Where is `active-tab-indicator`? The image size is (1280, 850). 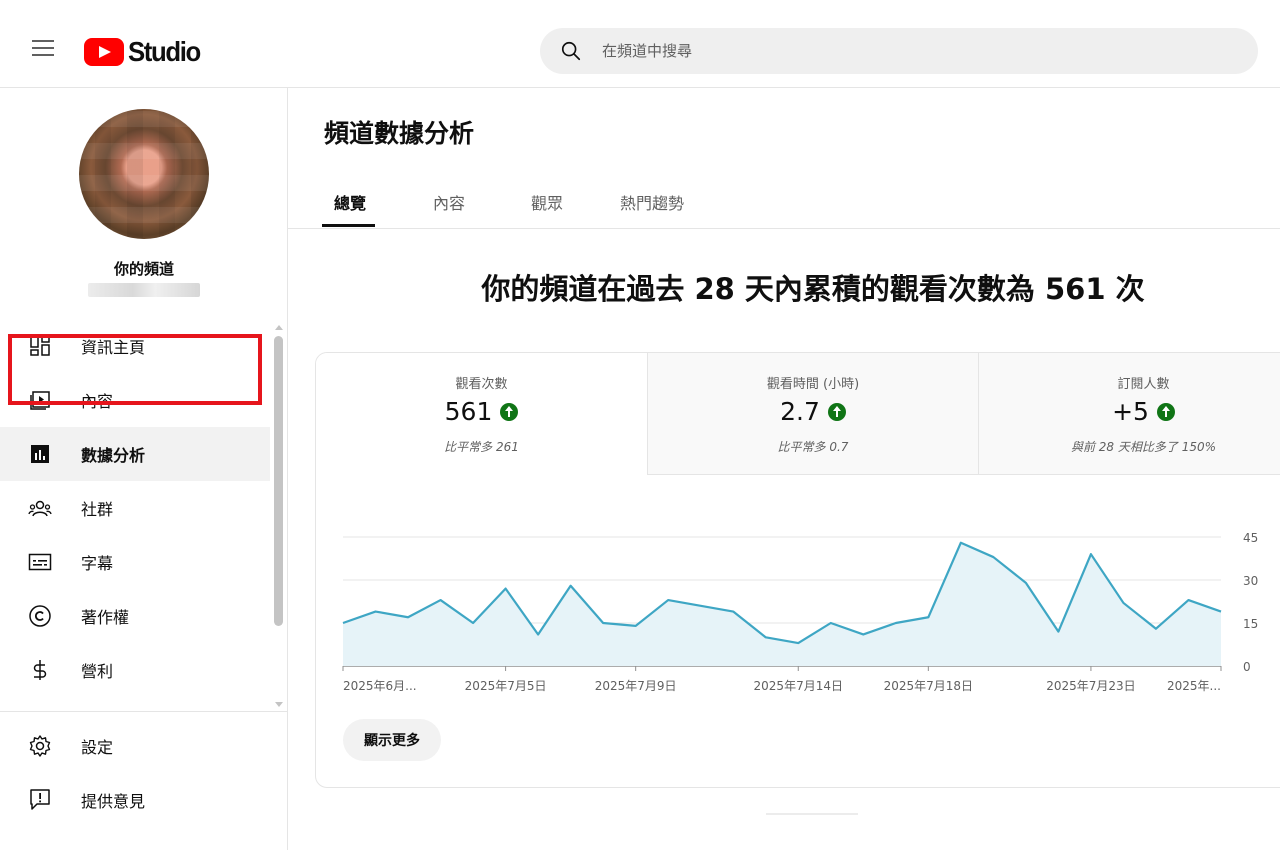 active-tab-indicator is located at coordinates (348, 225).